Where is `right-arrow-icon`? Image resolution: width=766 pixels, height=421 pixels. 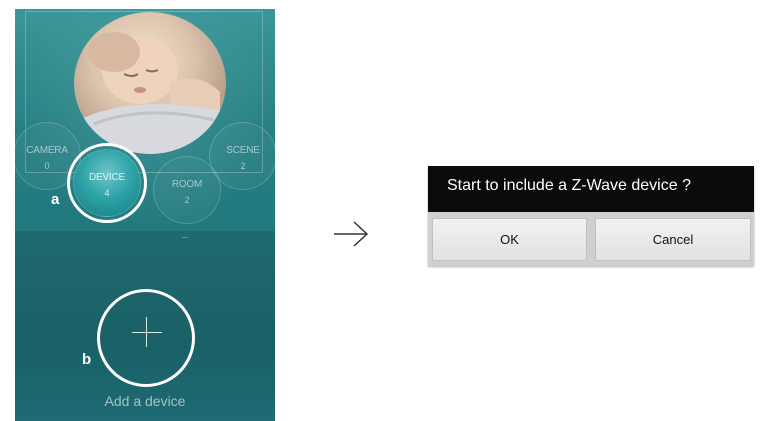
right-arrow-icon is located at coordinates (351, 234).